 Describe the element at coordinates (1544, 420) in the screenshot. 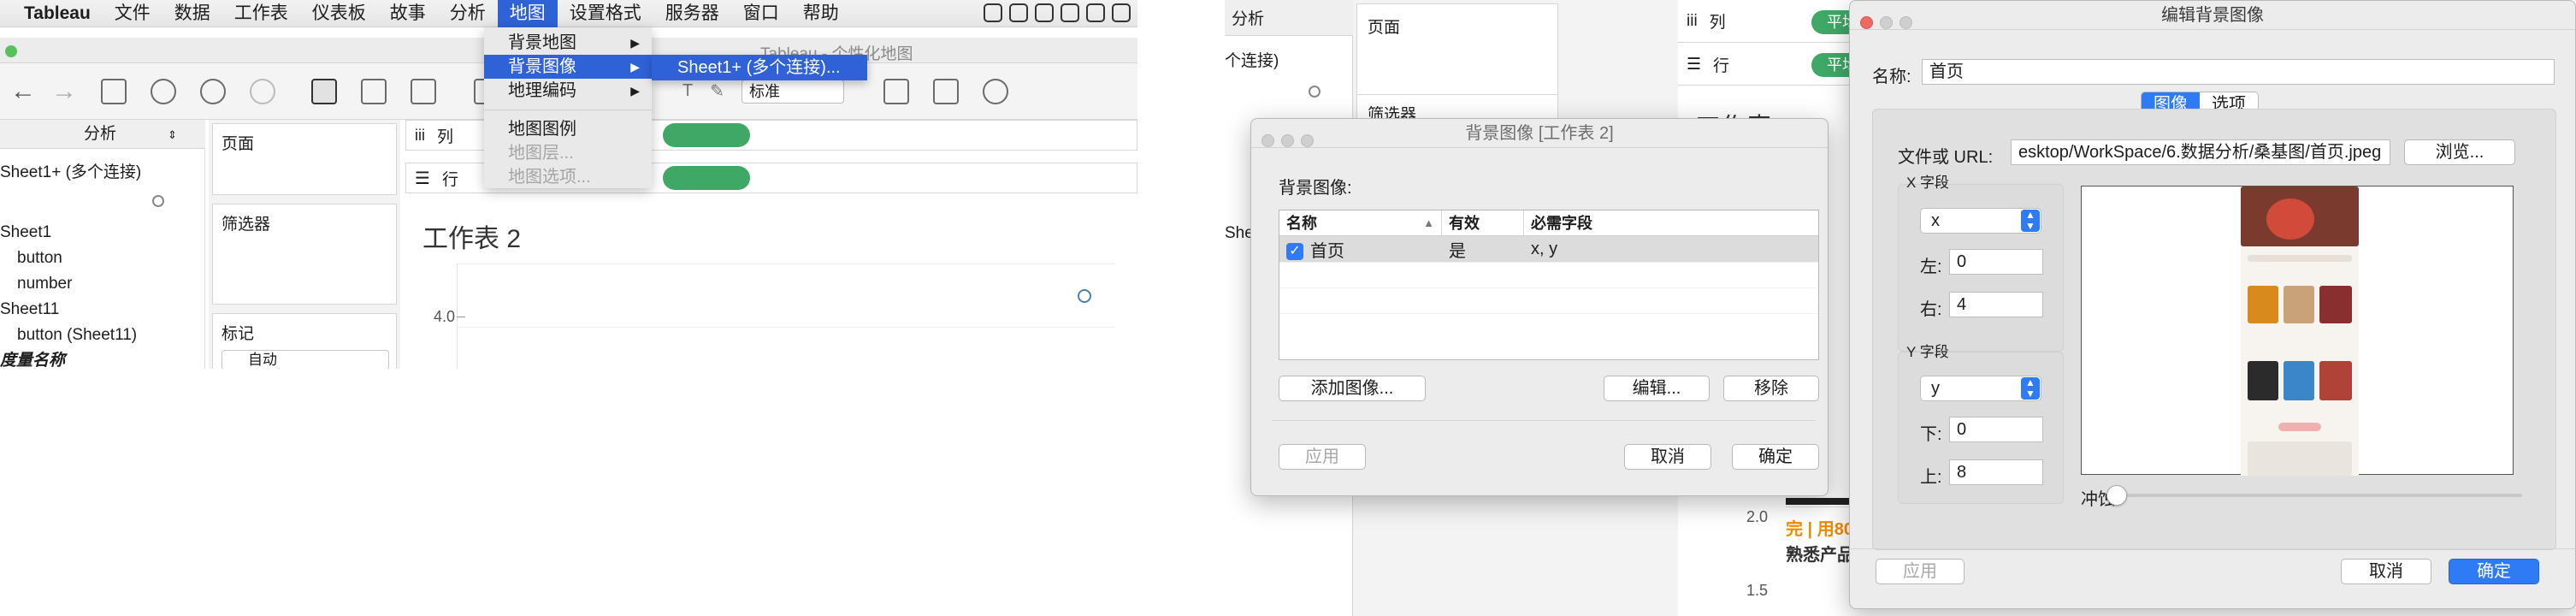

I see `divider` at that location.